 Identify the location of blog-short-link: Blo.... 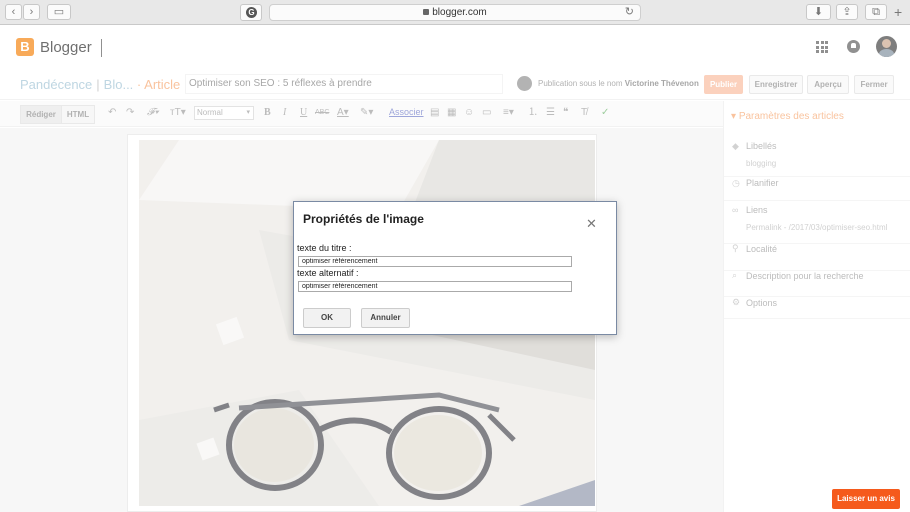
(119, 84).